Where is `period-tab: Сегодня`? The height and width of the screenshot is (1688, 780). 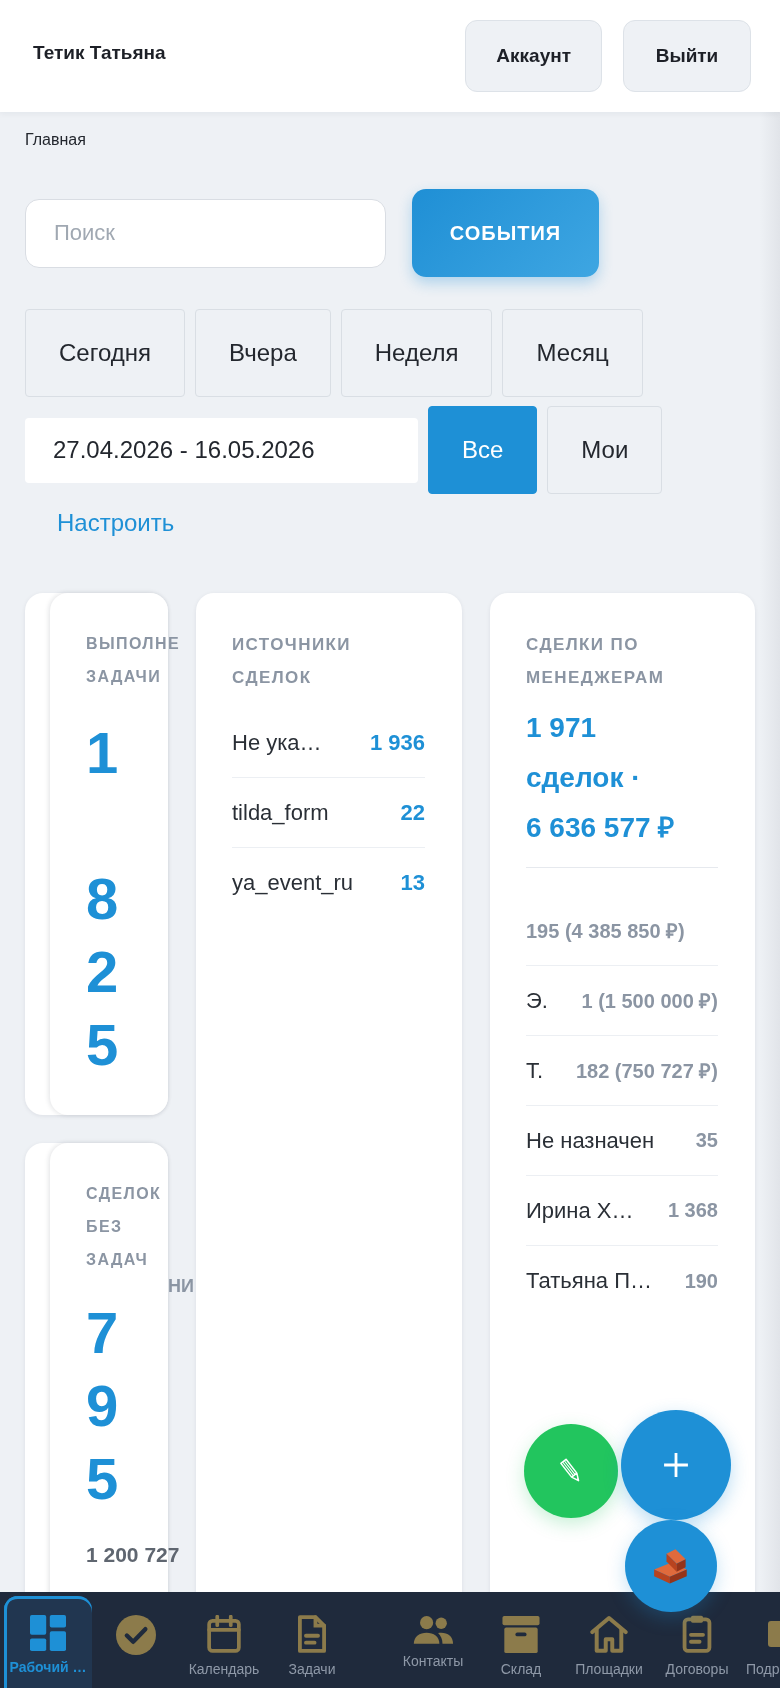 period-tab: Сегодня is located at coordinates (105, 353).